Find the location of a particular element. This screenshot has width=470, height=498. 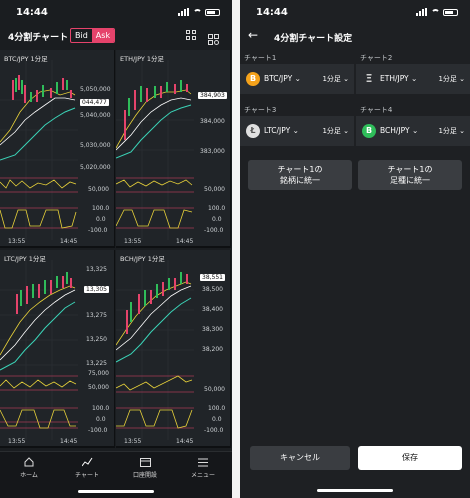

chart-slot-4: チャート4 B BCH/JPY ⌄ 1分足 ⌄ is located at coordinates (413, 128).